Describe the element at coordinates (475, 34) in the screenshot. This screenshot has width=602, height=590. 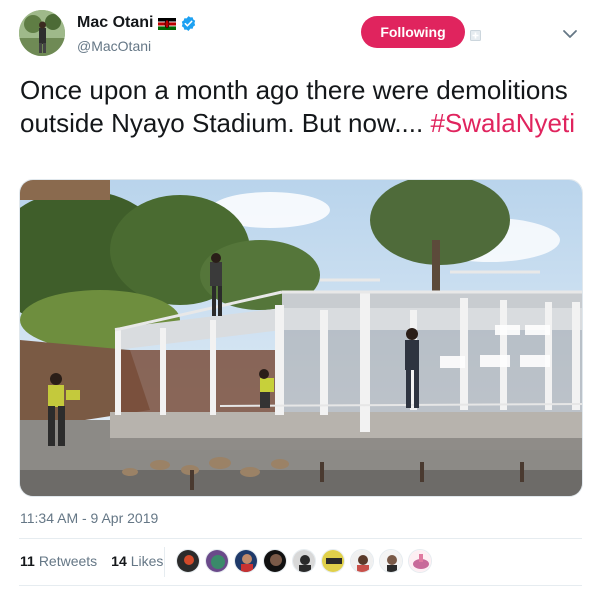
I see `follow-icon` at that location.